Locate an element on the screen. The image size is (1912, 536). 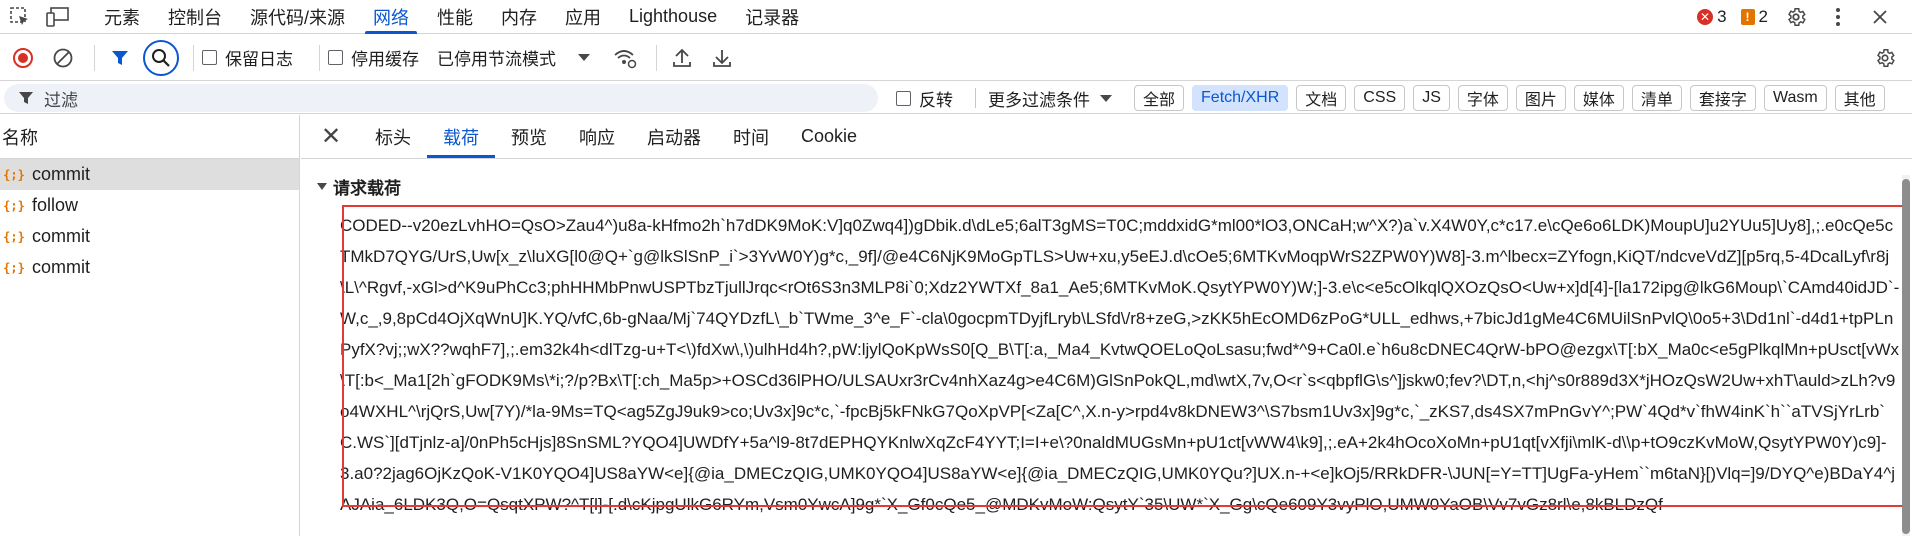
type-filter-doc: 文档 is located at coordinates (1321, 98).